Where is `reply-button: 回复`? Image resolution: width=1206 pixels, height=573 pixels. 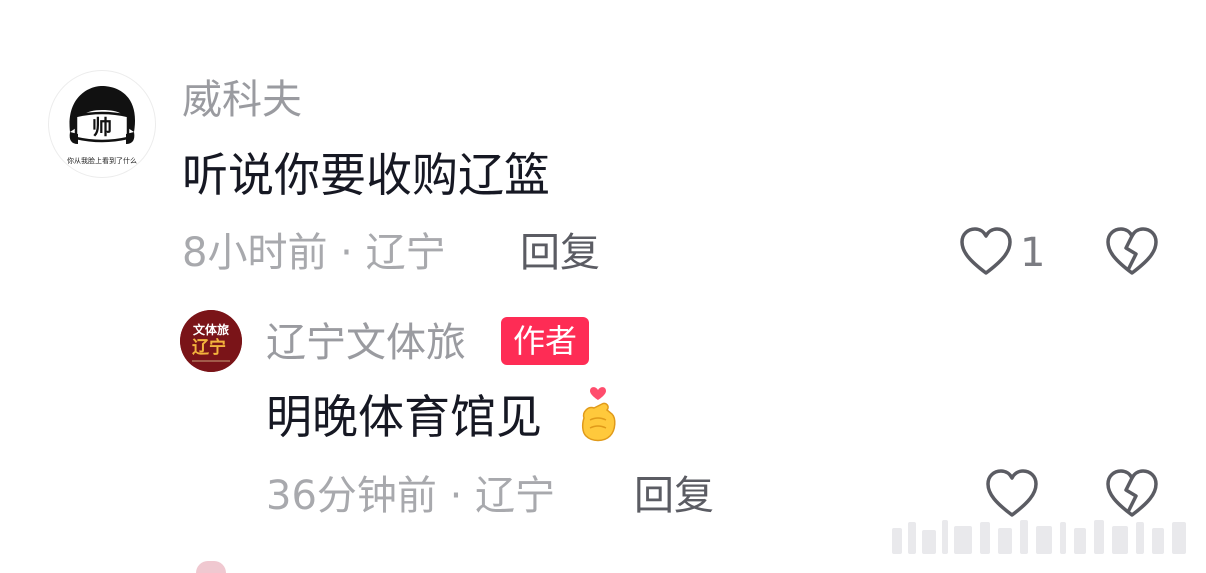 reply-button: 回复 is located at coordinates (560, 253).